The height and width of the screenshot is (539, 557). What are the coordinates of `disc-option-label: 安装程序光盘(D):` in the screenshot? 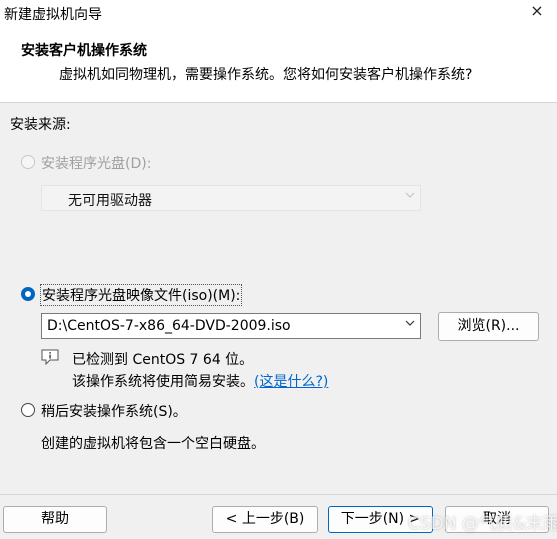 It's located at (96, 164).